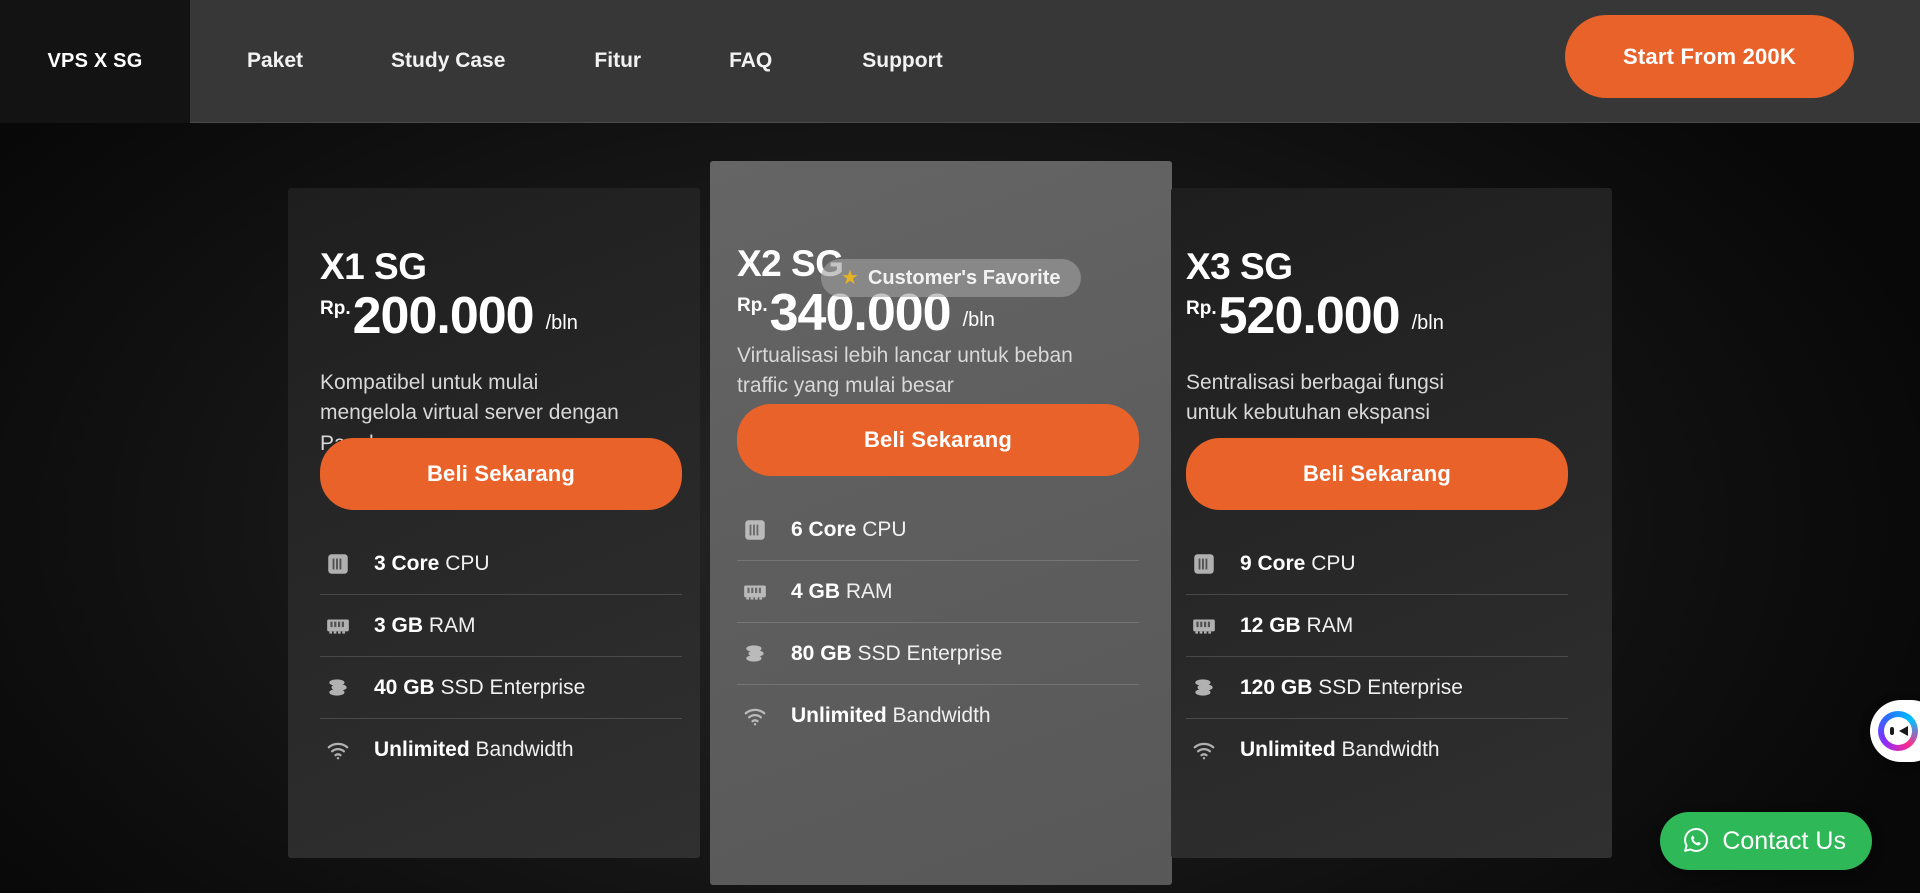 This screenshot has height=893, width=1920. I want to click on whatsapp-icon, so click(1696, 841).